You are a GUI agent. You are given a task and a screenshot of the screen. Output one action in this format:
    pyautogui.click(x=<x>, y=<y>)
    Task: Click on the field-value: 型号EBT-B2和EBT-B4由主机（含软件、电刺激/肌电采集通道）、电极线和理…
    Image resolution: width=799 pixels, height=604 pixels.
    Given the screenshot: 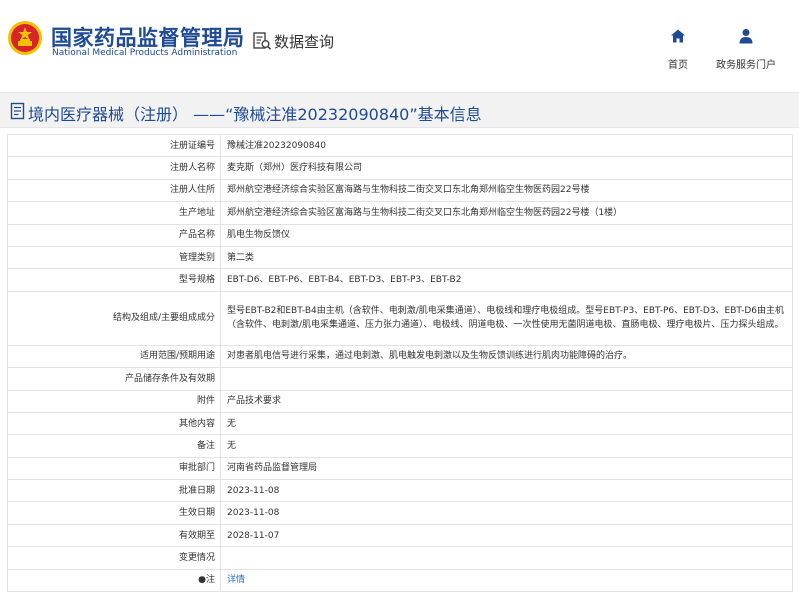 What is the action you would take?
    pyautogui.click(x=506, y=318)
    